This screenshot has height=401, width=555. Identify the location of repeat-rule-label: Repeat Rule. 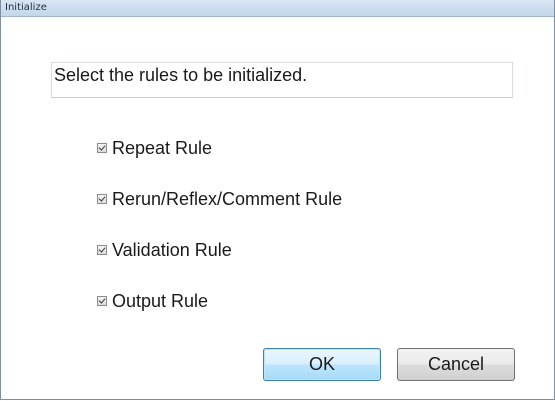
(162, 148).